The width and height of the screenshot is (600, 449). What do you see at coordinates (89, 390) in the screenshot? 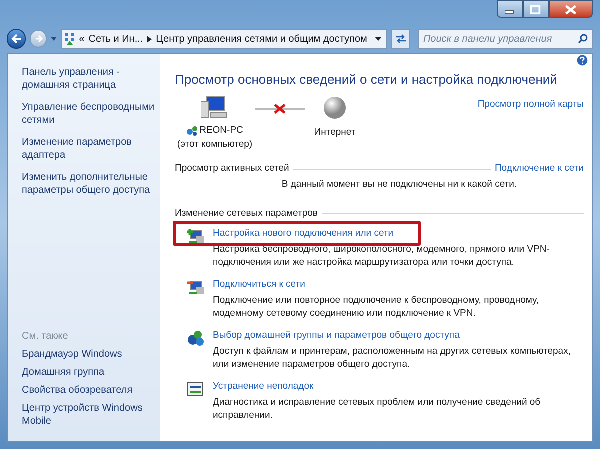
I see `see-also-link: Свойства обозревателя` at bounding box center [89, 390].